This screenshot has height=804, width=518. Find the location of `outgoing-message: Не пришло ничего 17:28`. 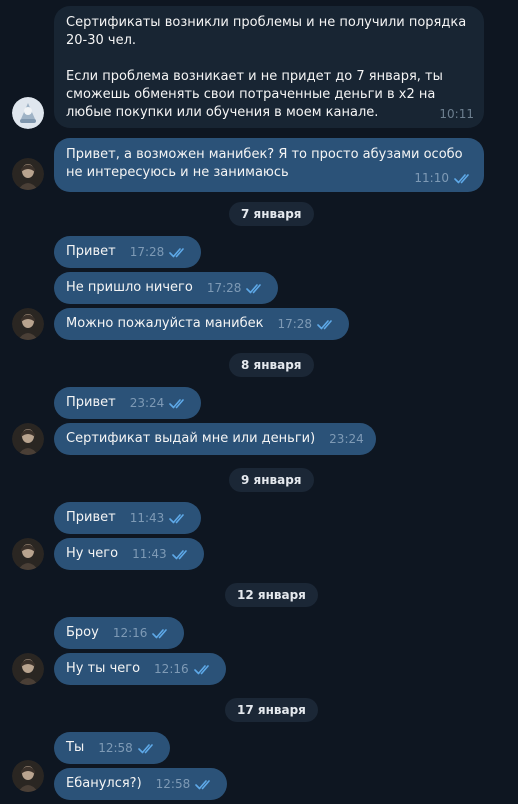

outgoing-message: Не пришло ничего 17:28 is located at coordinates (166, 288).